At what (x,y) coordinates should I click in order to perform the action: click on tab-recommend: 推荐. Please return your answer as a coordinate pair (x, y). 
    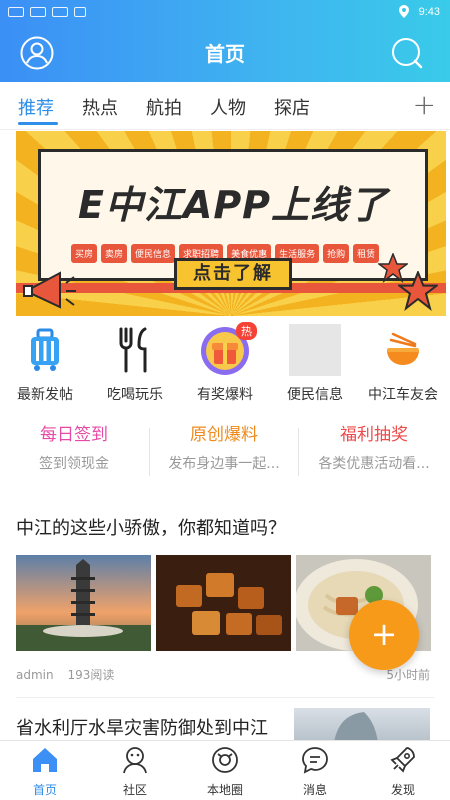
    Looking at the image, I should click on (36, 107).